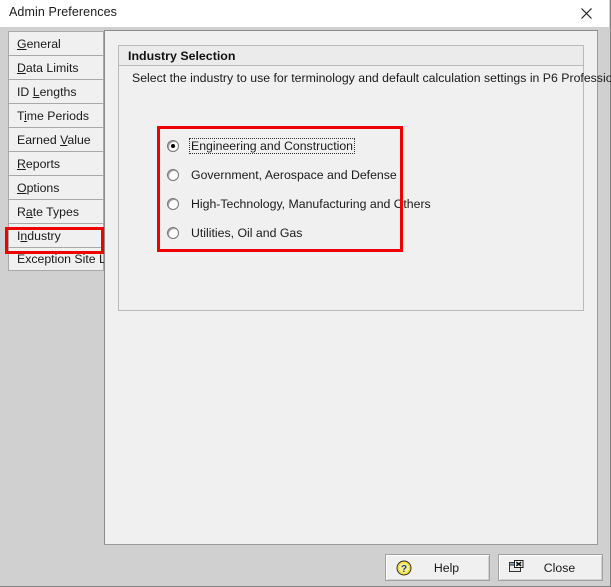  I want to click on tab-label: Time Periods, so click(53, 115).